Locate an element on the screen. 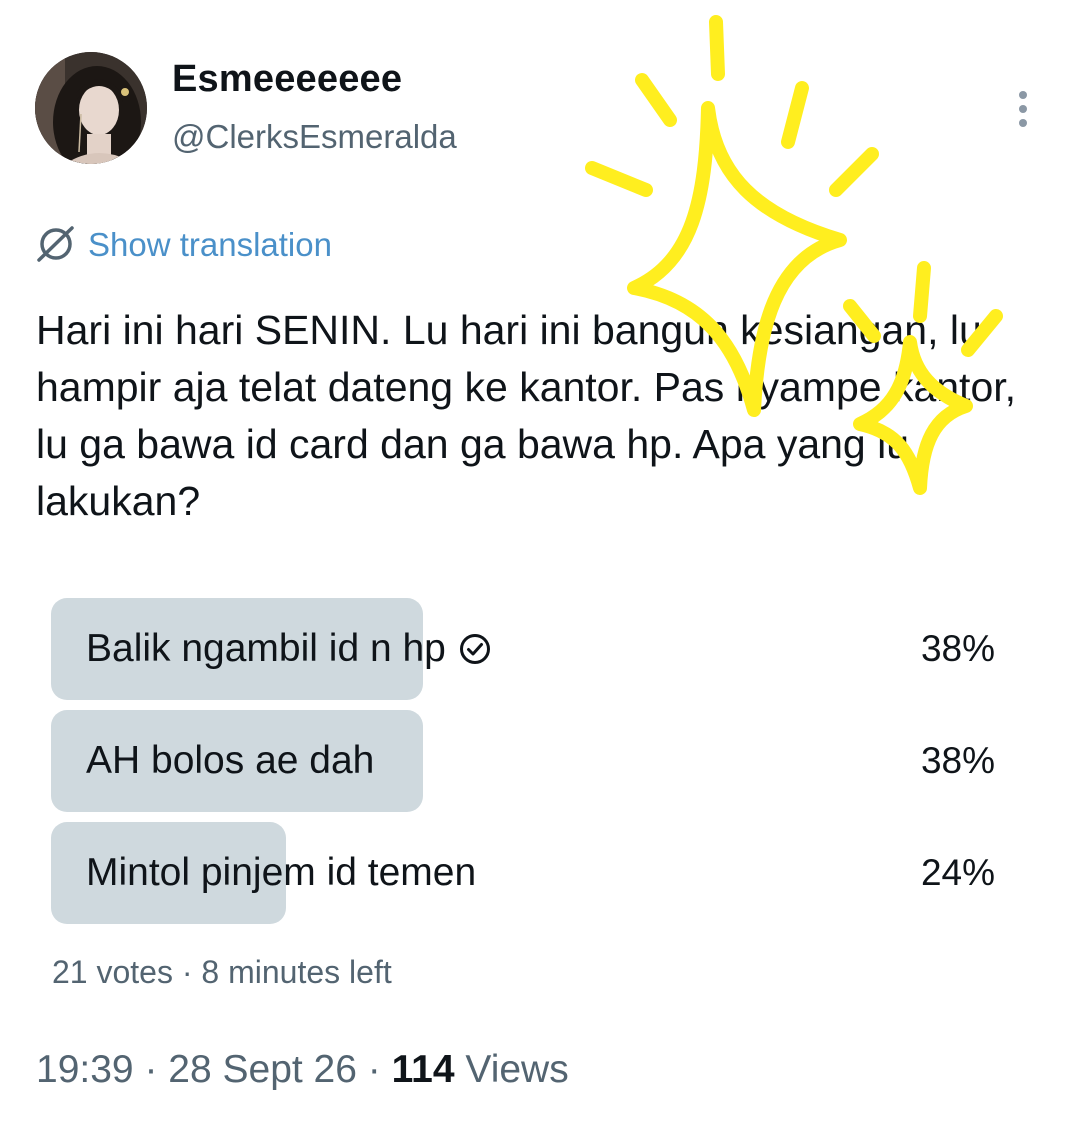  poll-option: Balik ngambil id n hp 38% is located at coordinates (523, 649).